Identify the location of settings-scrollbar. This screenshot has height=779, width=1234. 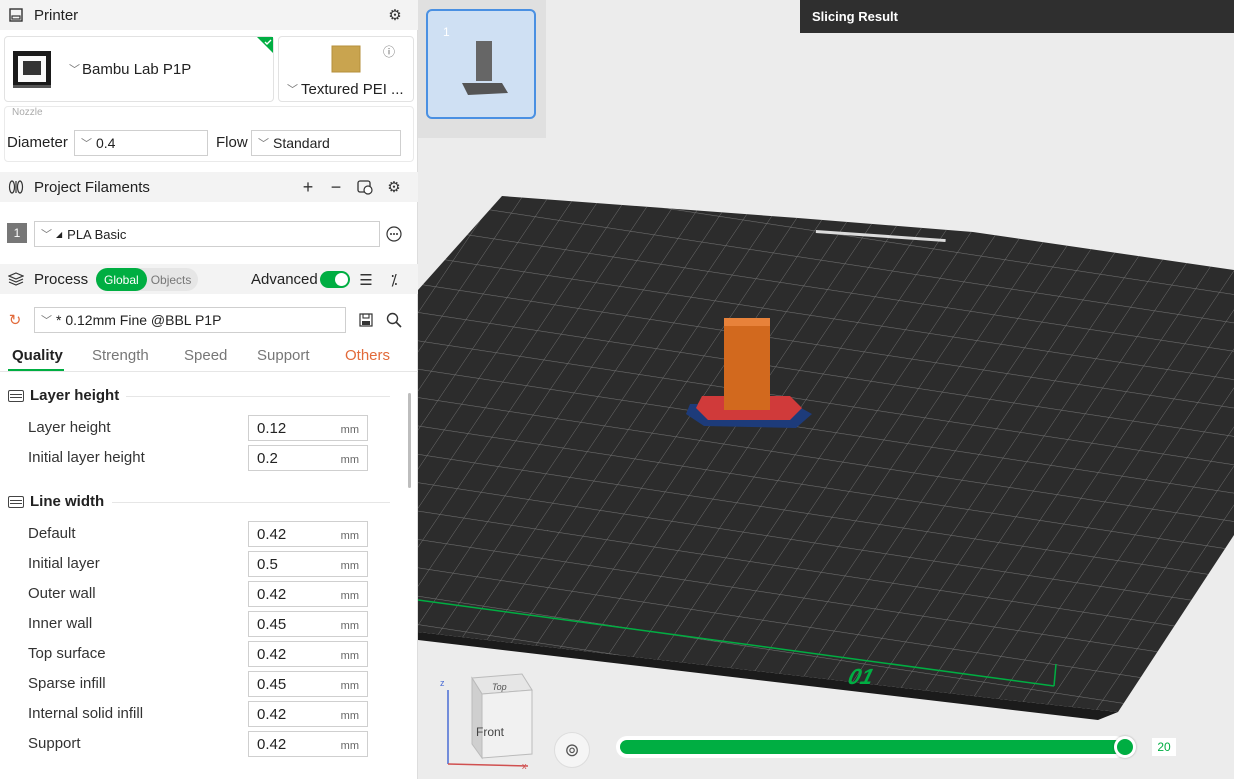
(409, 440).